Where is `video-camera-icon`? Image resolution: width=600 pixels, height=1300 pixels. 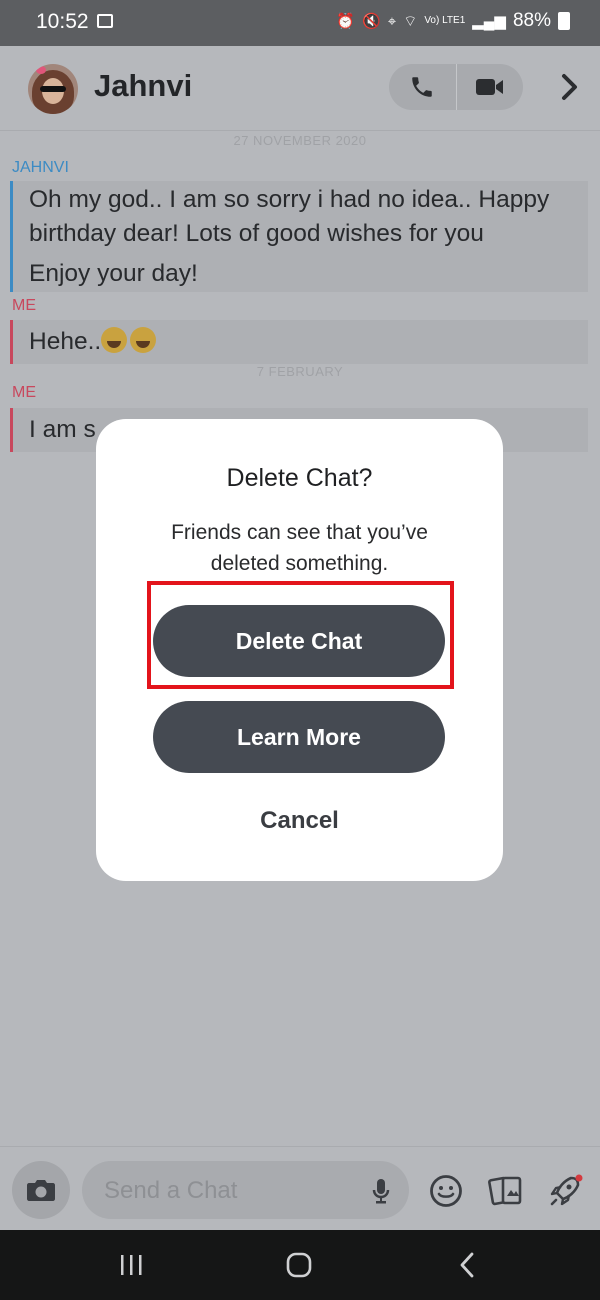
video-camera-icon is located at coordinates (489, 87).